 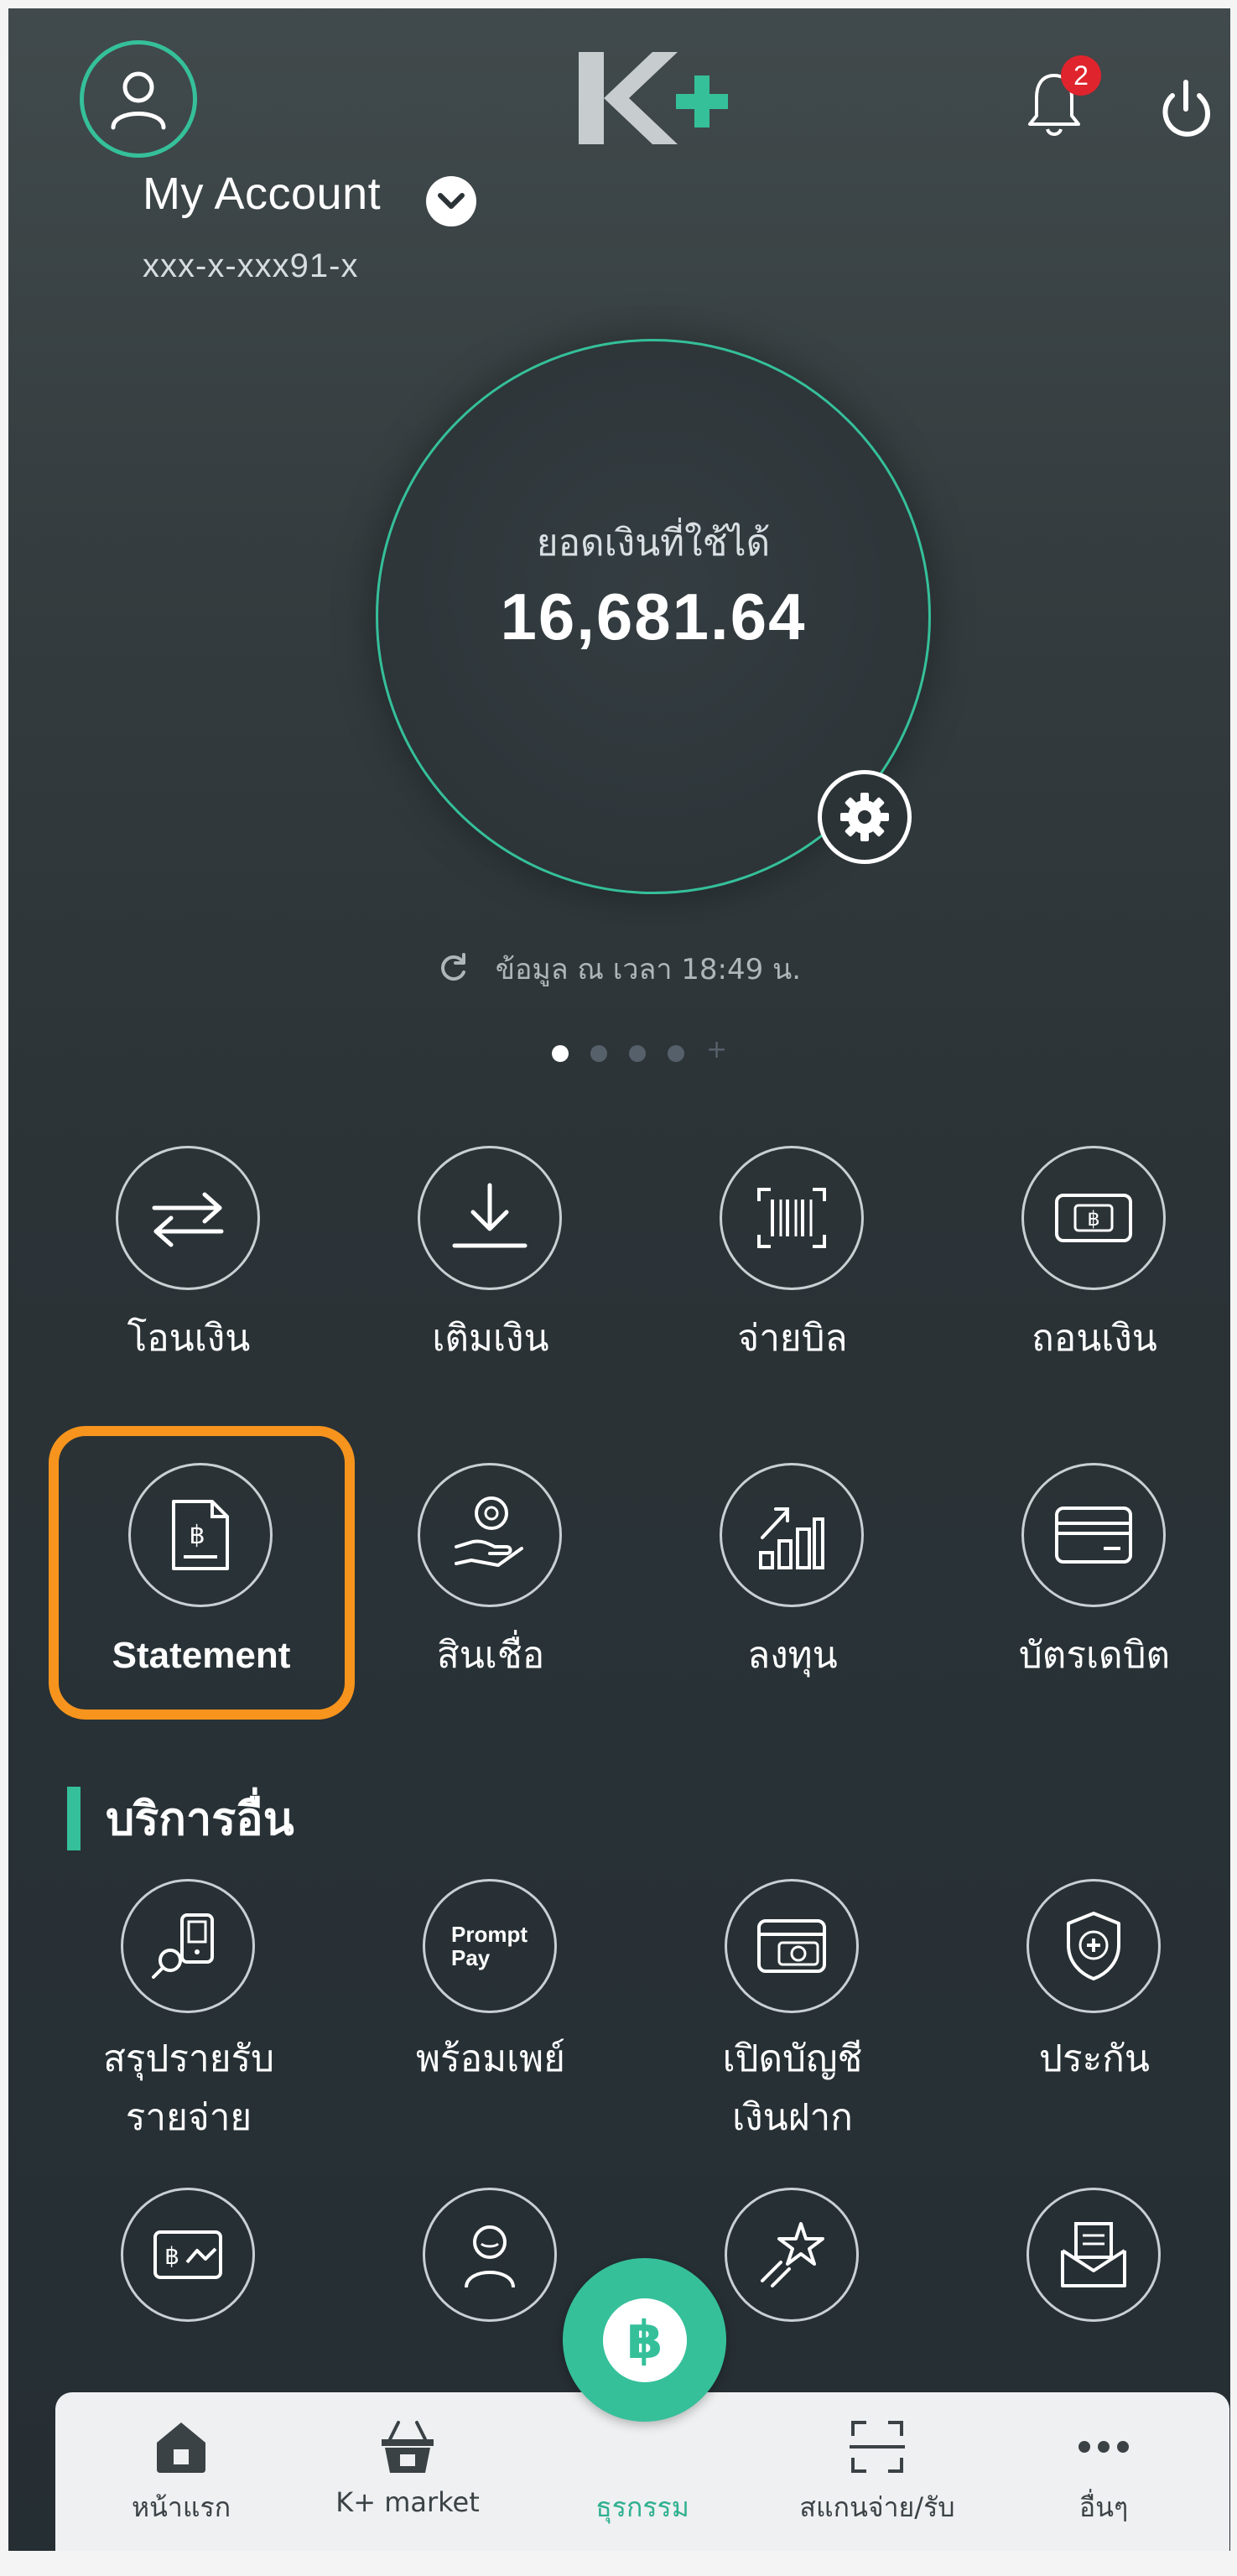 What do you see at coordinates (490, 1988) in the screenshot?
I see `service-promptpay: Prompt Pay พร้อมเพย์` at bounding box center [490, 1988].